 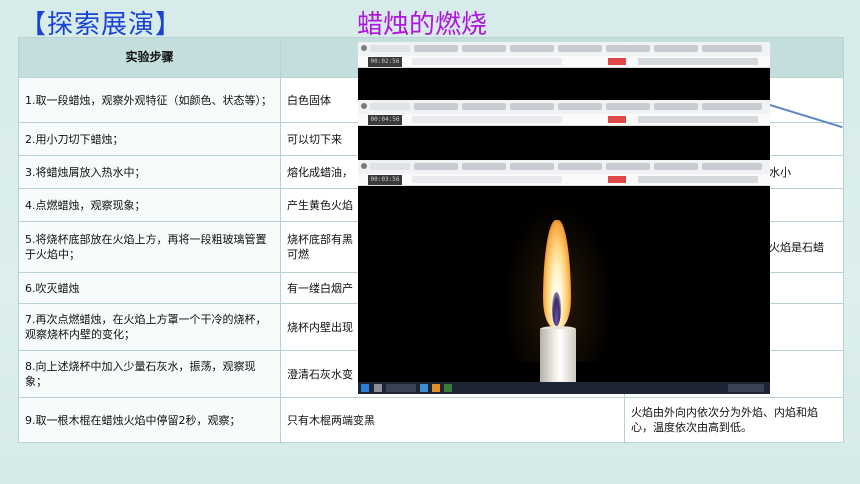 What do you see at coordinates (149, 139) in the screenshot?
I see `step-cell: 2.用小刀切下蜡烛；` at bounding box center [149, 139].